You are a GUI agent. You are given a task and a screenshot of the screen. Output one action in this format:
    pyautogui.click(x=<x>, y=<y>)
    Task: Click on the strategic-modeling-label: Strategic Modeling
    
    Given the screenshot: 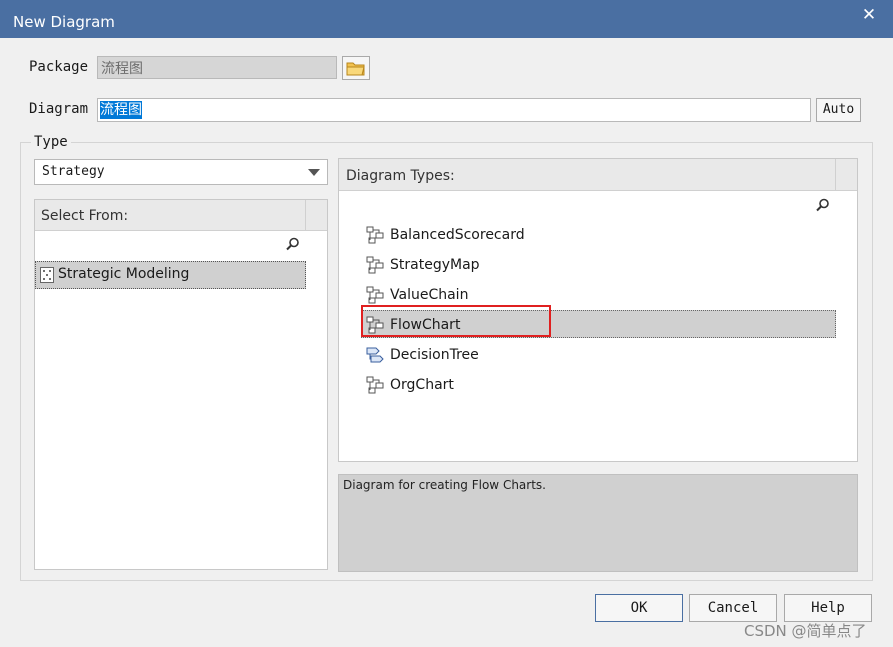 What is the action you would take?
    pyautogui.click(x=124, y=274)
    